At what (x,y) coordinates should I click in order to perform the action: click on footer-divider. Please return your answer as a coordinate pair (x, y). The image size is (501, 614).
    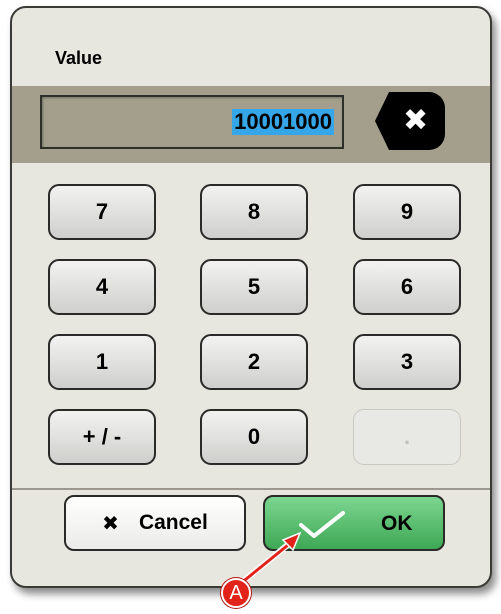
    Looking at the image, I should click on (251, 489).